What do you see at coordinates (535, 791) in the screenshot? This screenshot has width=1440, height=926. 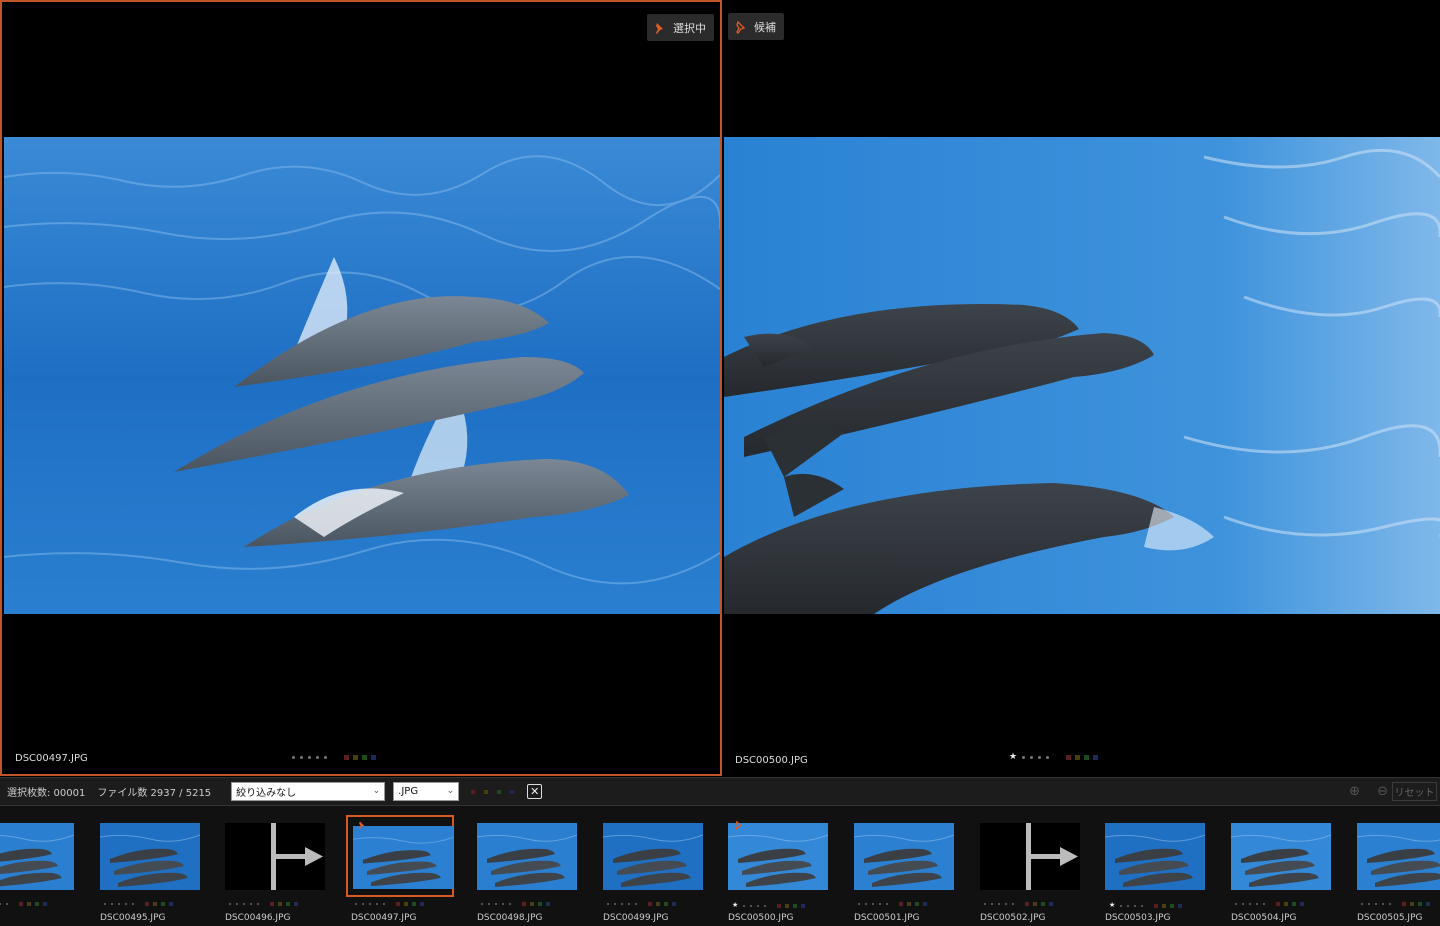 I see `clear-filter-button: ✕` at bounding box center [535, 791].